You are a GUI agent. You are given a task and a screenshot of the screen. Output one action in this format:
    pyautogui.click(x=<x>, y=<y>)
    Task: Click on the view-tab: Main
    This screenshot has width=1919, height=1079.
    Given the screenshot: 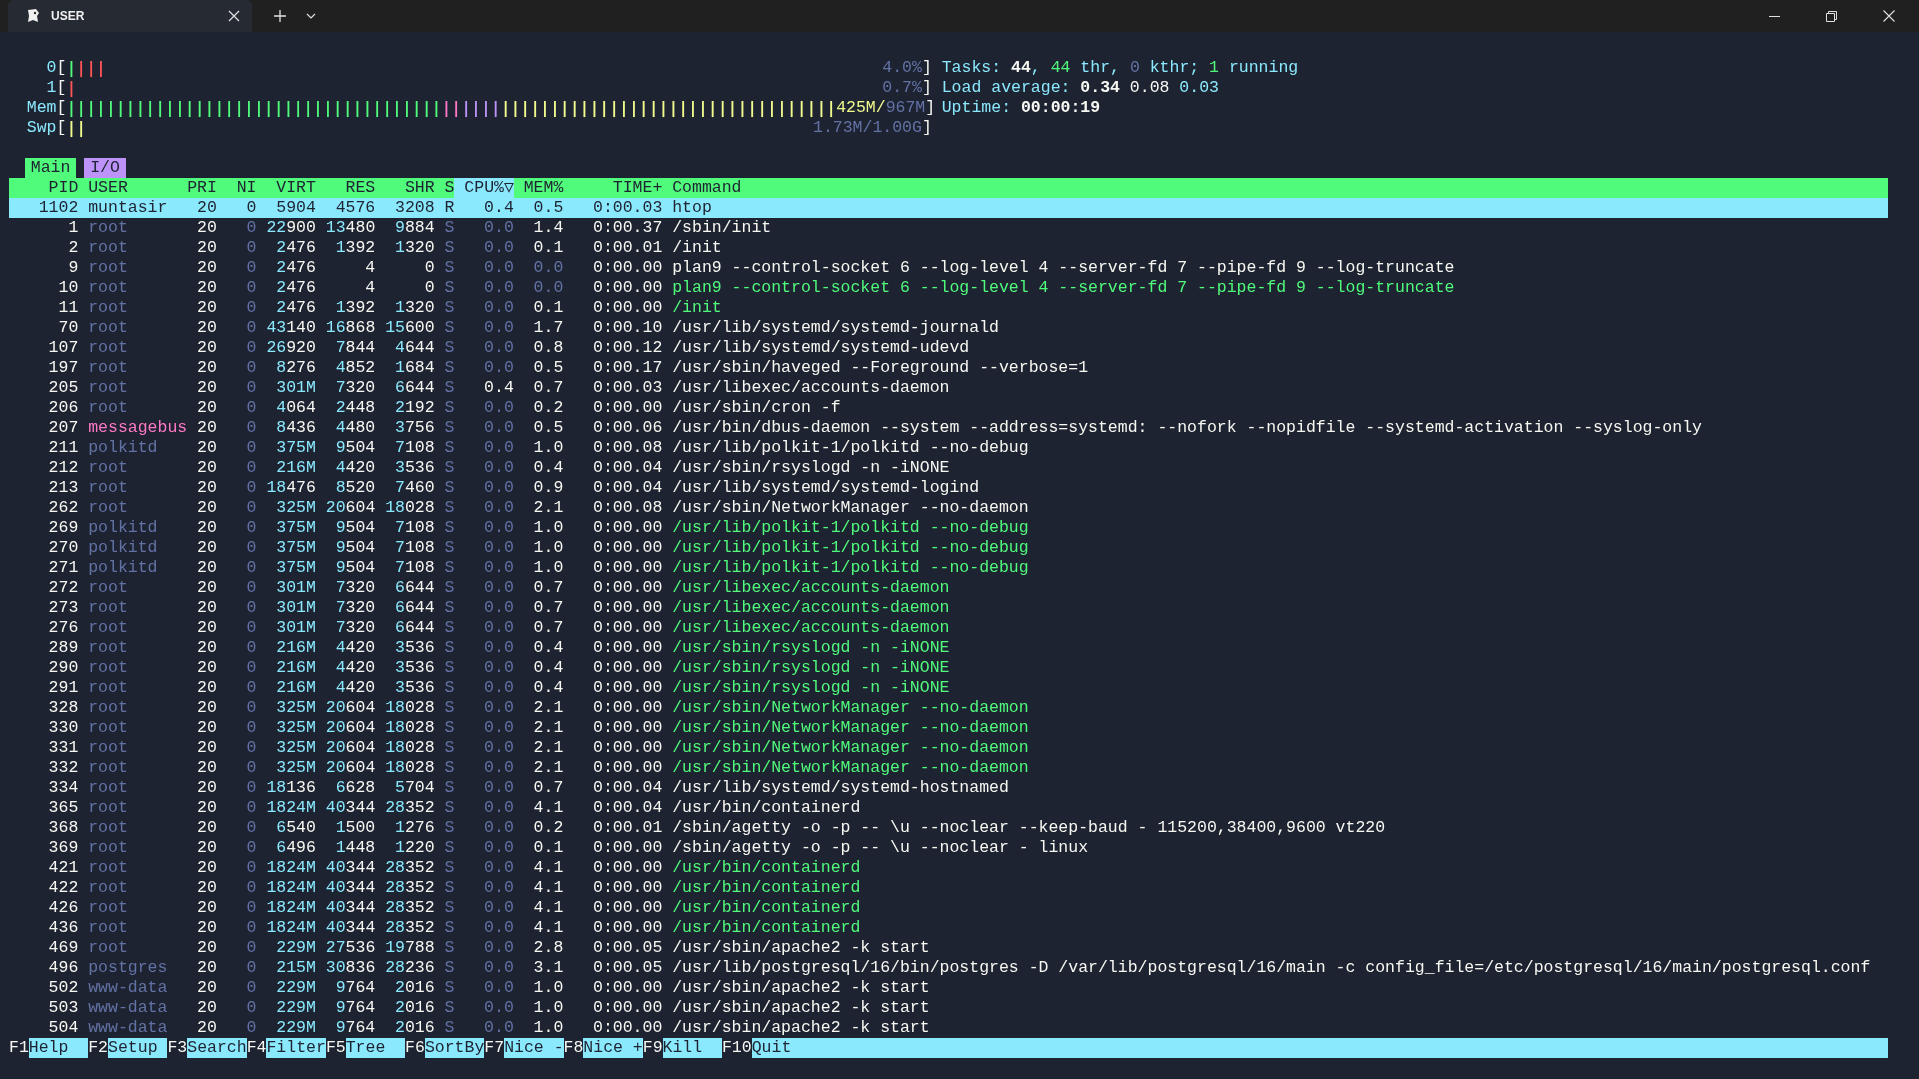 What is the action you would take?
    pyautogui.click(x=50, y=168)
    